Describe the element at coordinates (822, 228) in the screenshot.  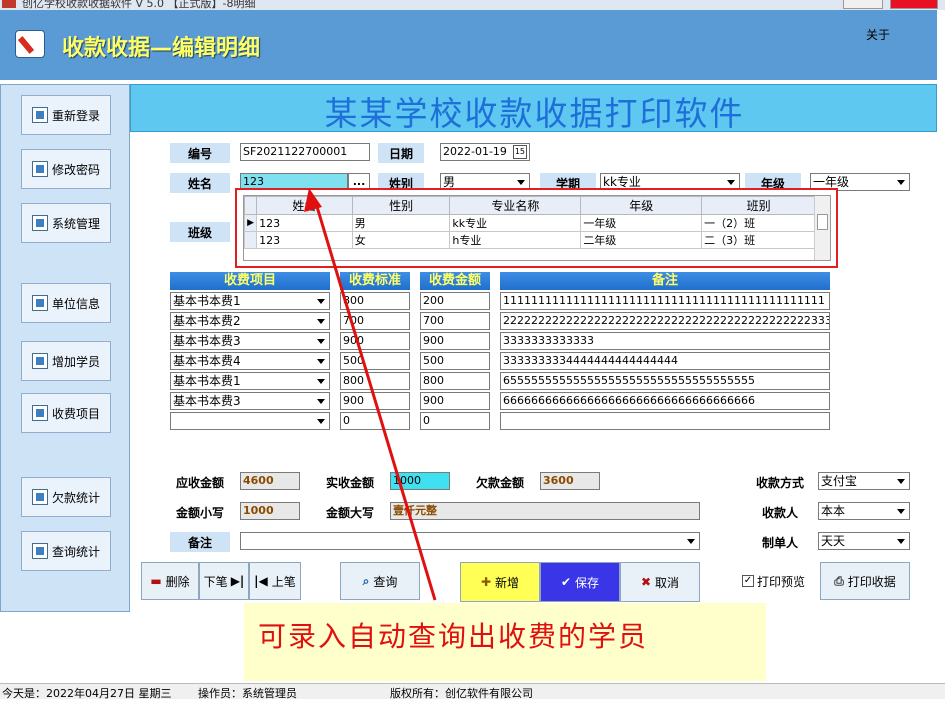
I see `grid-scrollbar` at that location.